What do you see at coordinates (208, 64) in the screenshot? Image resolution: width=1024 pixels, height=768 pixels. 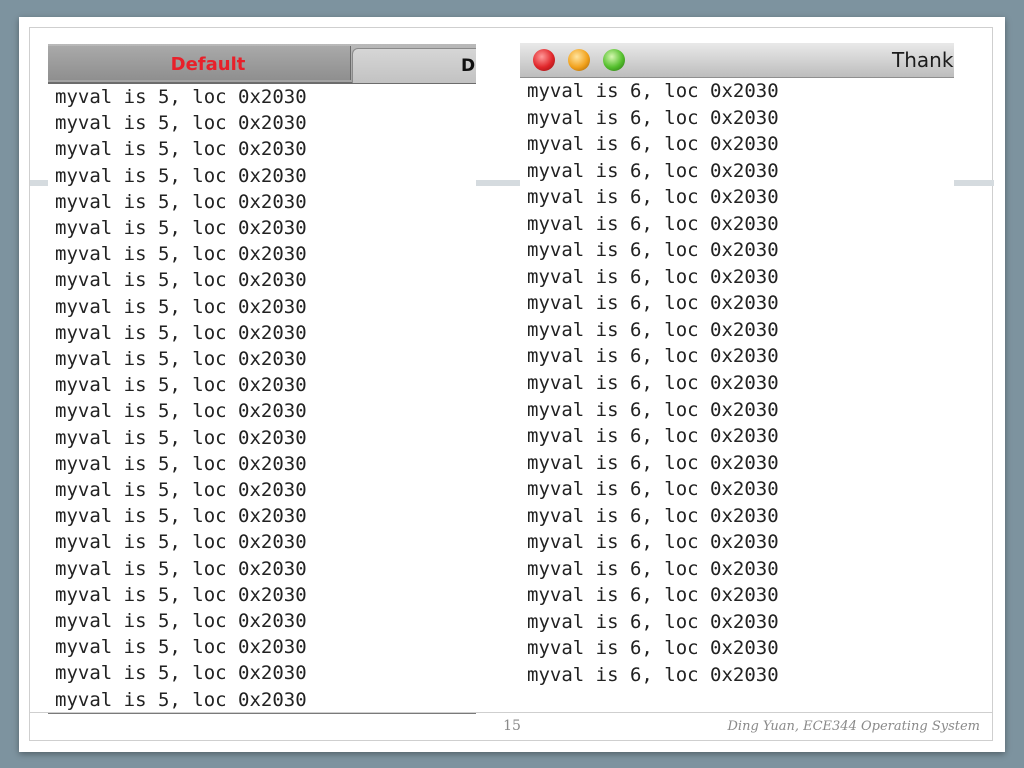 I see `tab-default-label: Default` at bounding box center [208, 64].